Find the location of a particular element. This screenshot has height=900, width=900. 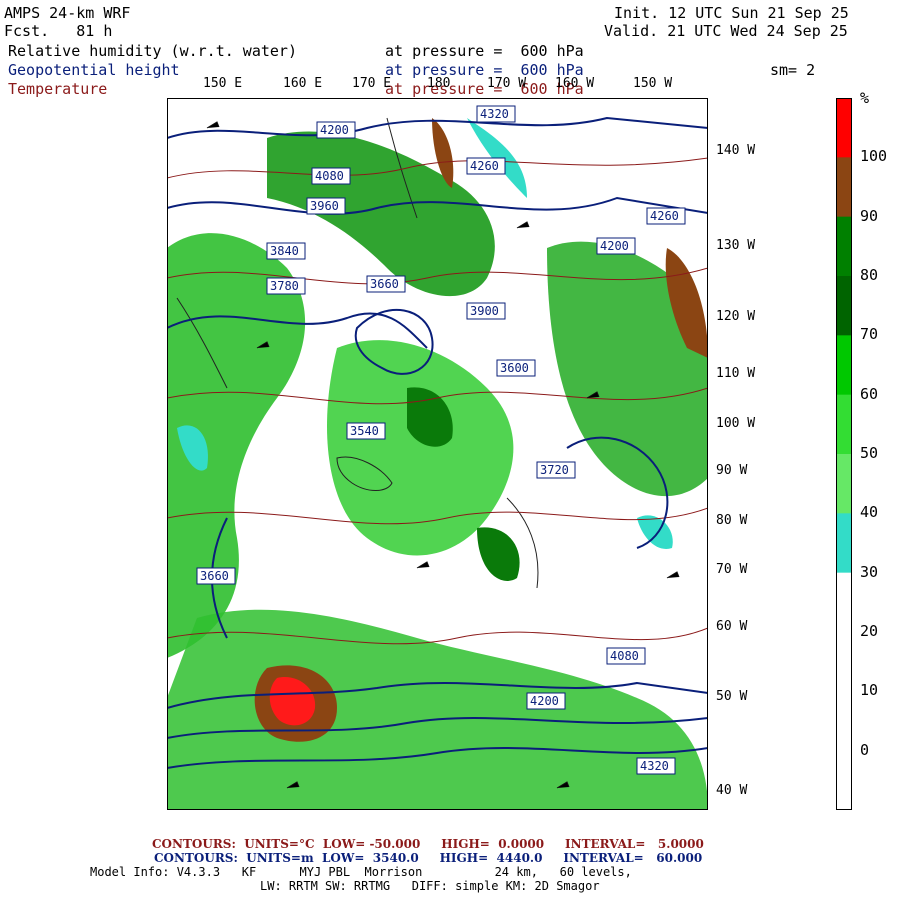

colorbar-unit: % is located at coordinates (865, 98).